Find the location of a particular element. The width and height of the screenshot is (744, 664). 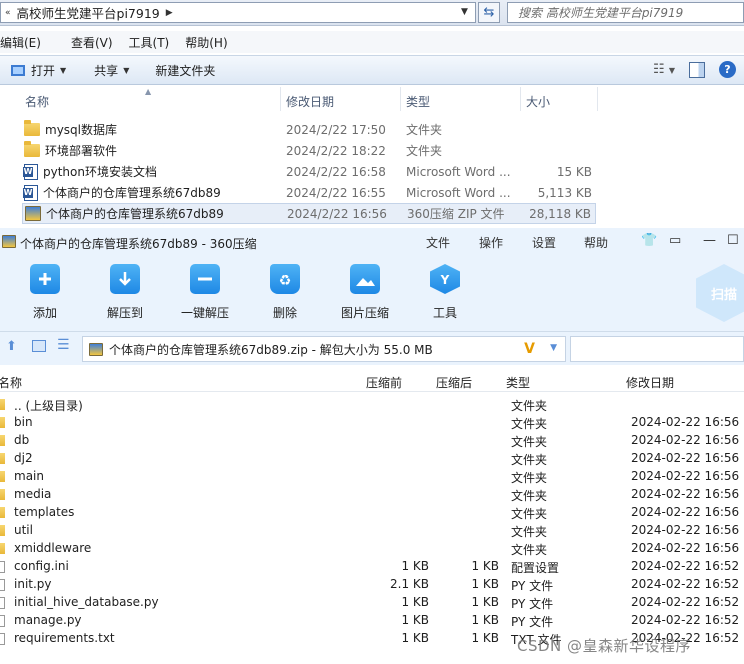

zip-search-input is located at coordinates (657, 349).